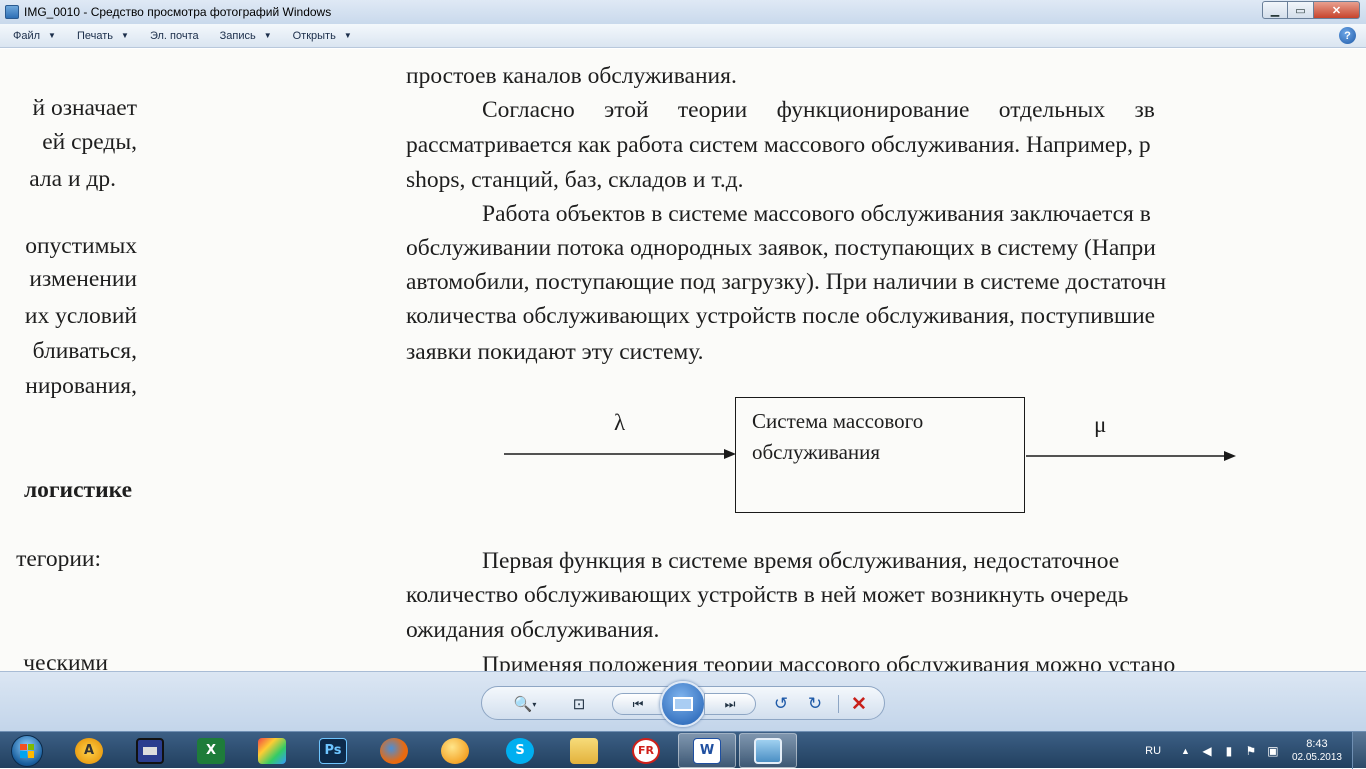  What do you see at coordinates (1251, 751) in the screenshot?
I see `action-center-icon: ⚑` at bounding box center [1251, 751].